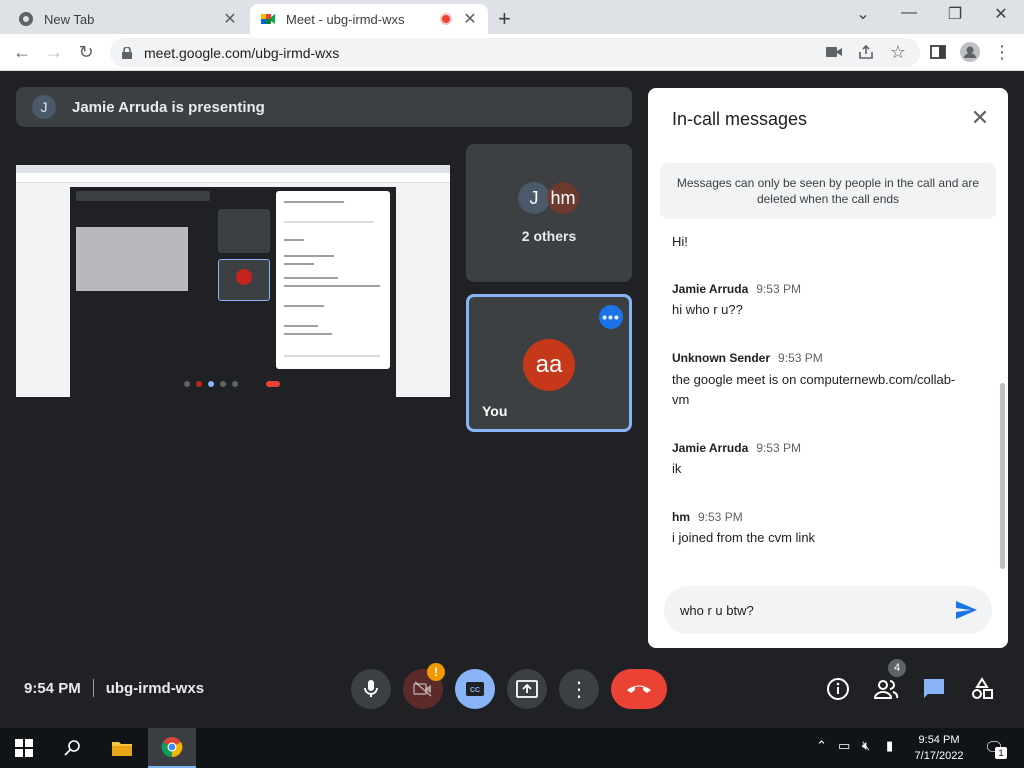 This screenshot has height=768, width=1024. I want to click on message-text: hi who r u??, so click(707, 309).